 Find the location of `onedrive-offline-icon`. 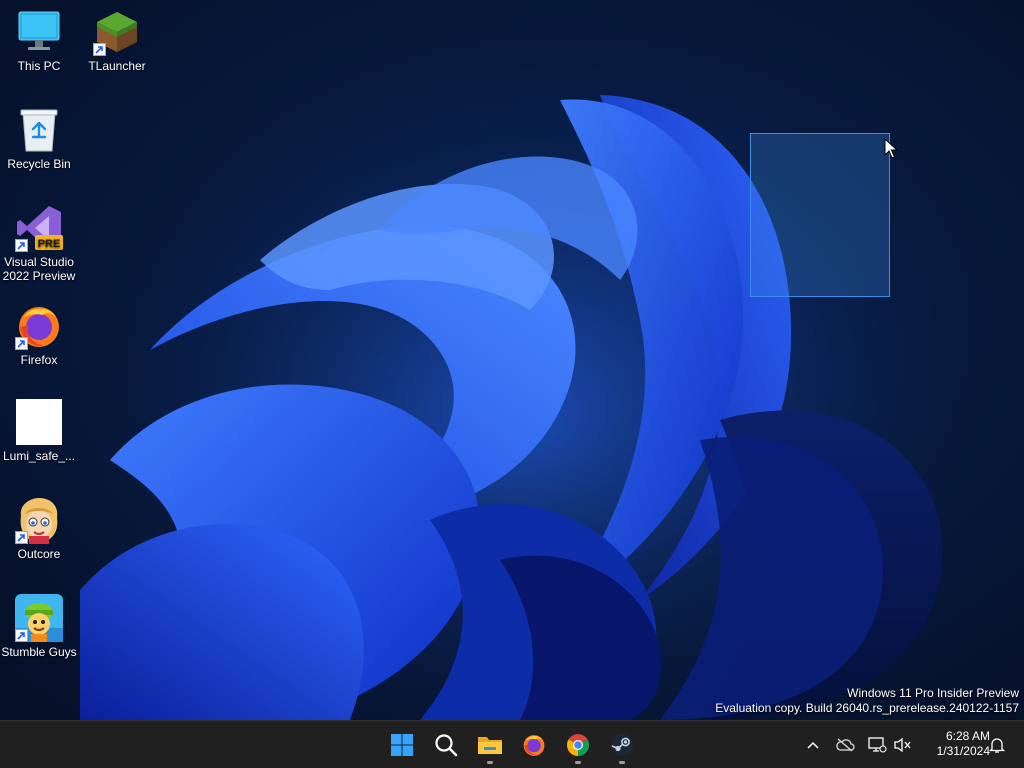

onedrive-offline-icon is located at coordinates (845, 745).